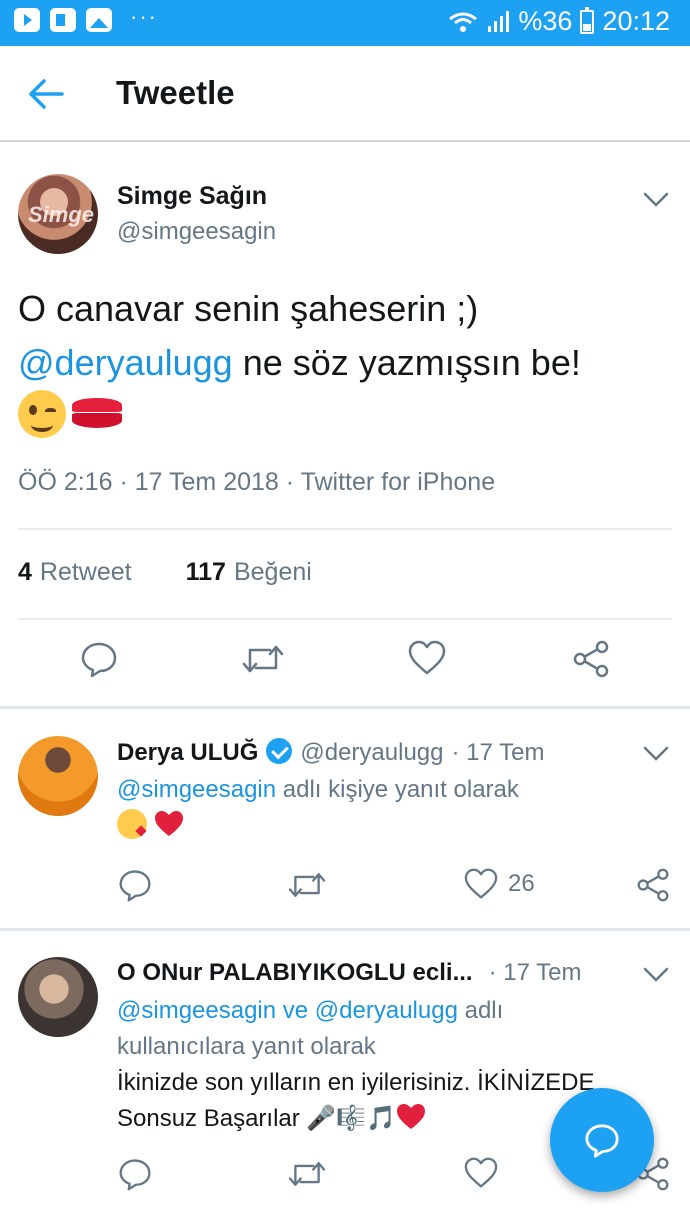 This screenshot has width=690, height=1227. Describe the element at coordinates (248, 308) in the screenshot. I see `tweet-text-line-1: O canavar senin şaheserin ;)` at that location.